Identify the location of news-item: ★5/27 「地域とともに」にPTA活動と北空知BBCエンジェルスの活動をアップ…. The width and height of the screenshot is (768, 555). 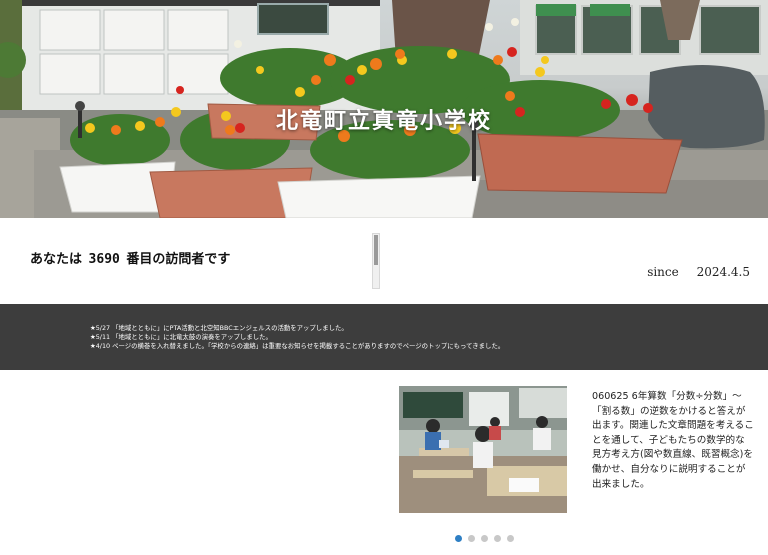
(219, 328).